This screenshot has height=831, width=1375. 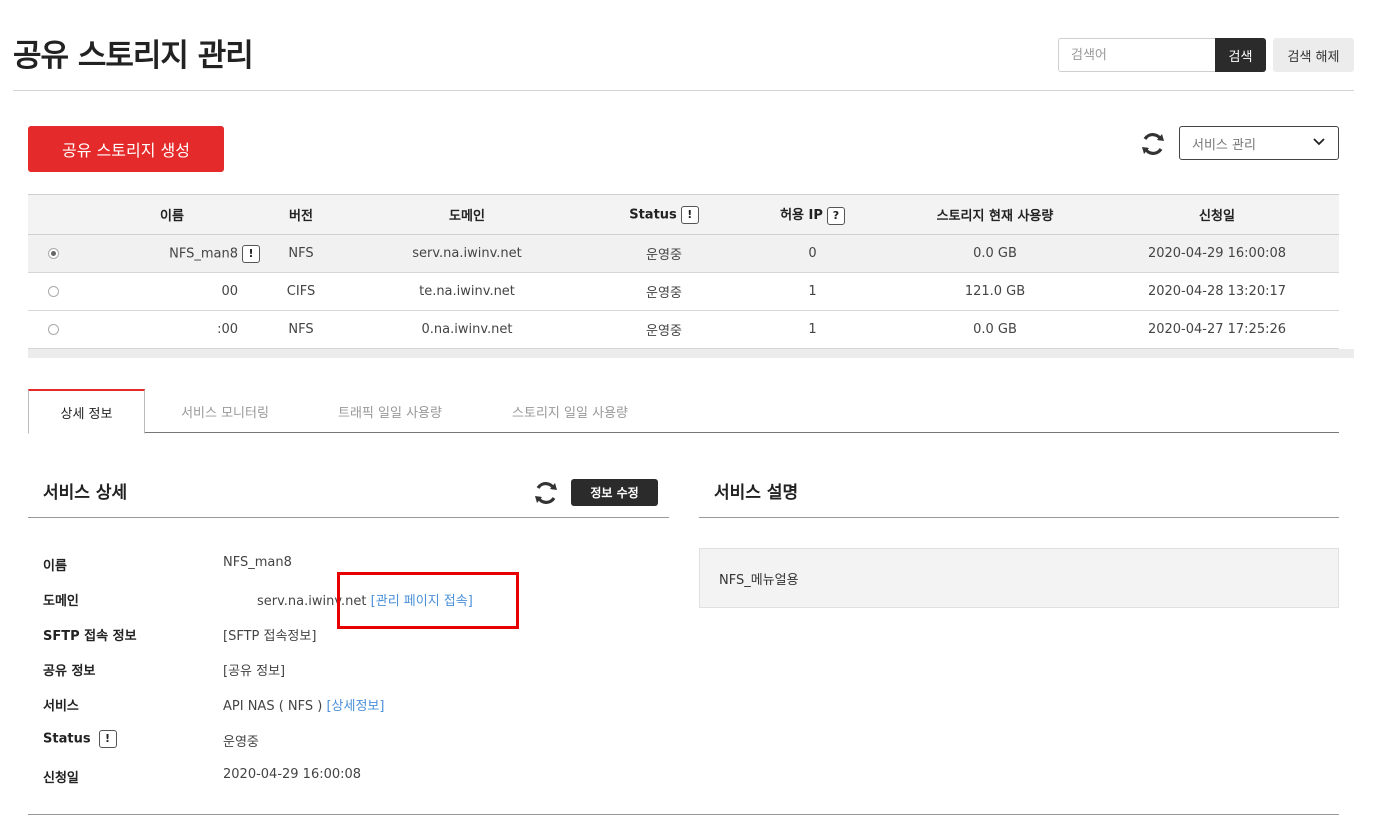 What do you see at coordinates (759, 580) in the screenshot?
I see `service-description-text: NFS_메뉴얼용` at bounding box center [759, 580].